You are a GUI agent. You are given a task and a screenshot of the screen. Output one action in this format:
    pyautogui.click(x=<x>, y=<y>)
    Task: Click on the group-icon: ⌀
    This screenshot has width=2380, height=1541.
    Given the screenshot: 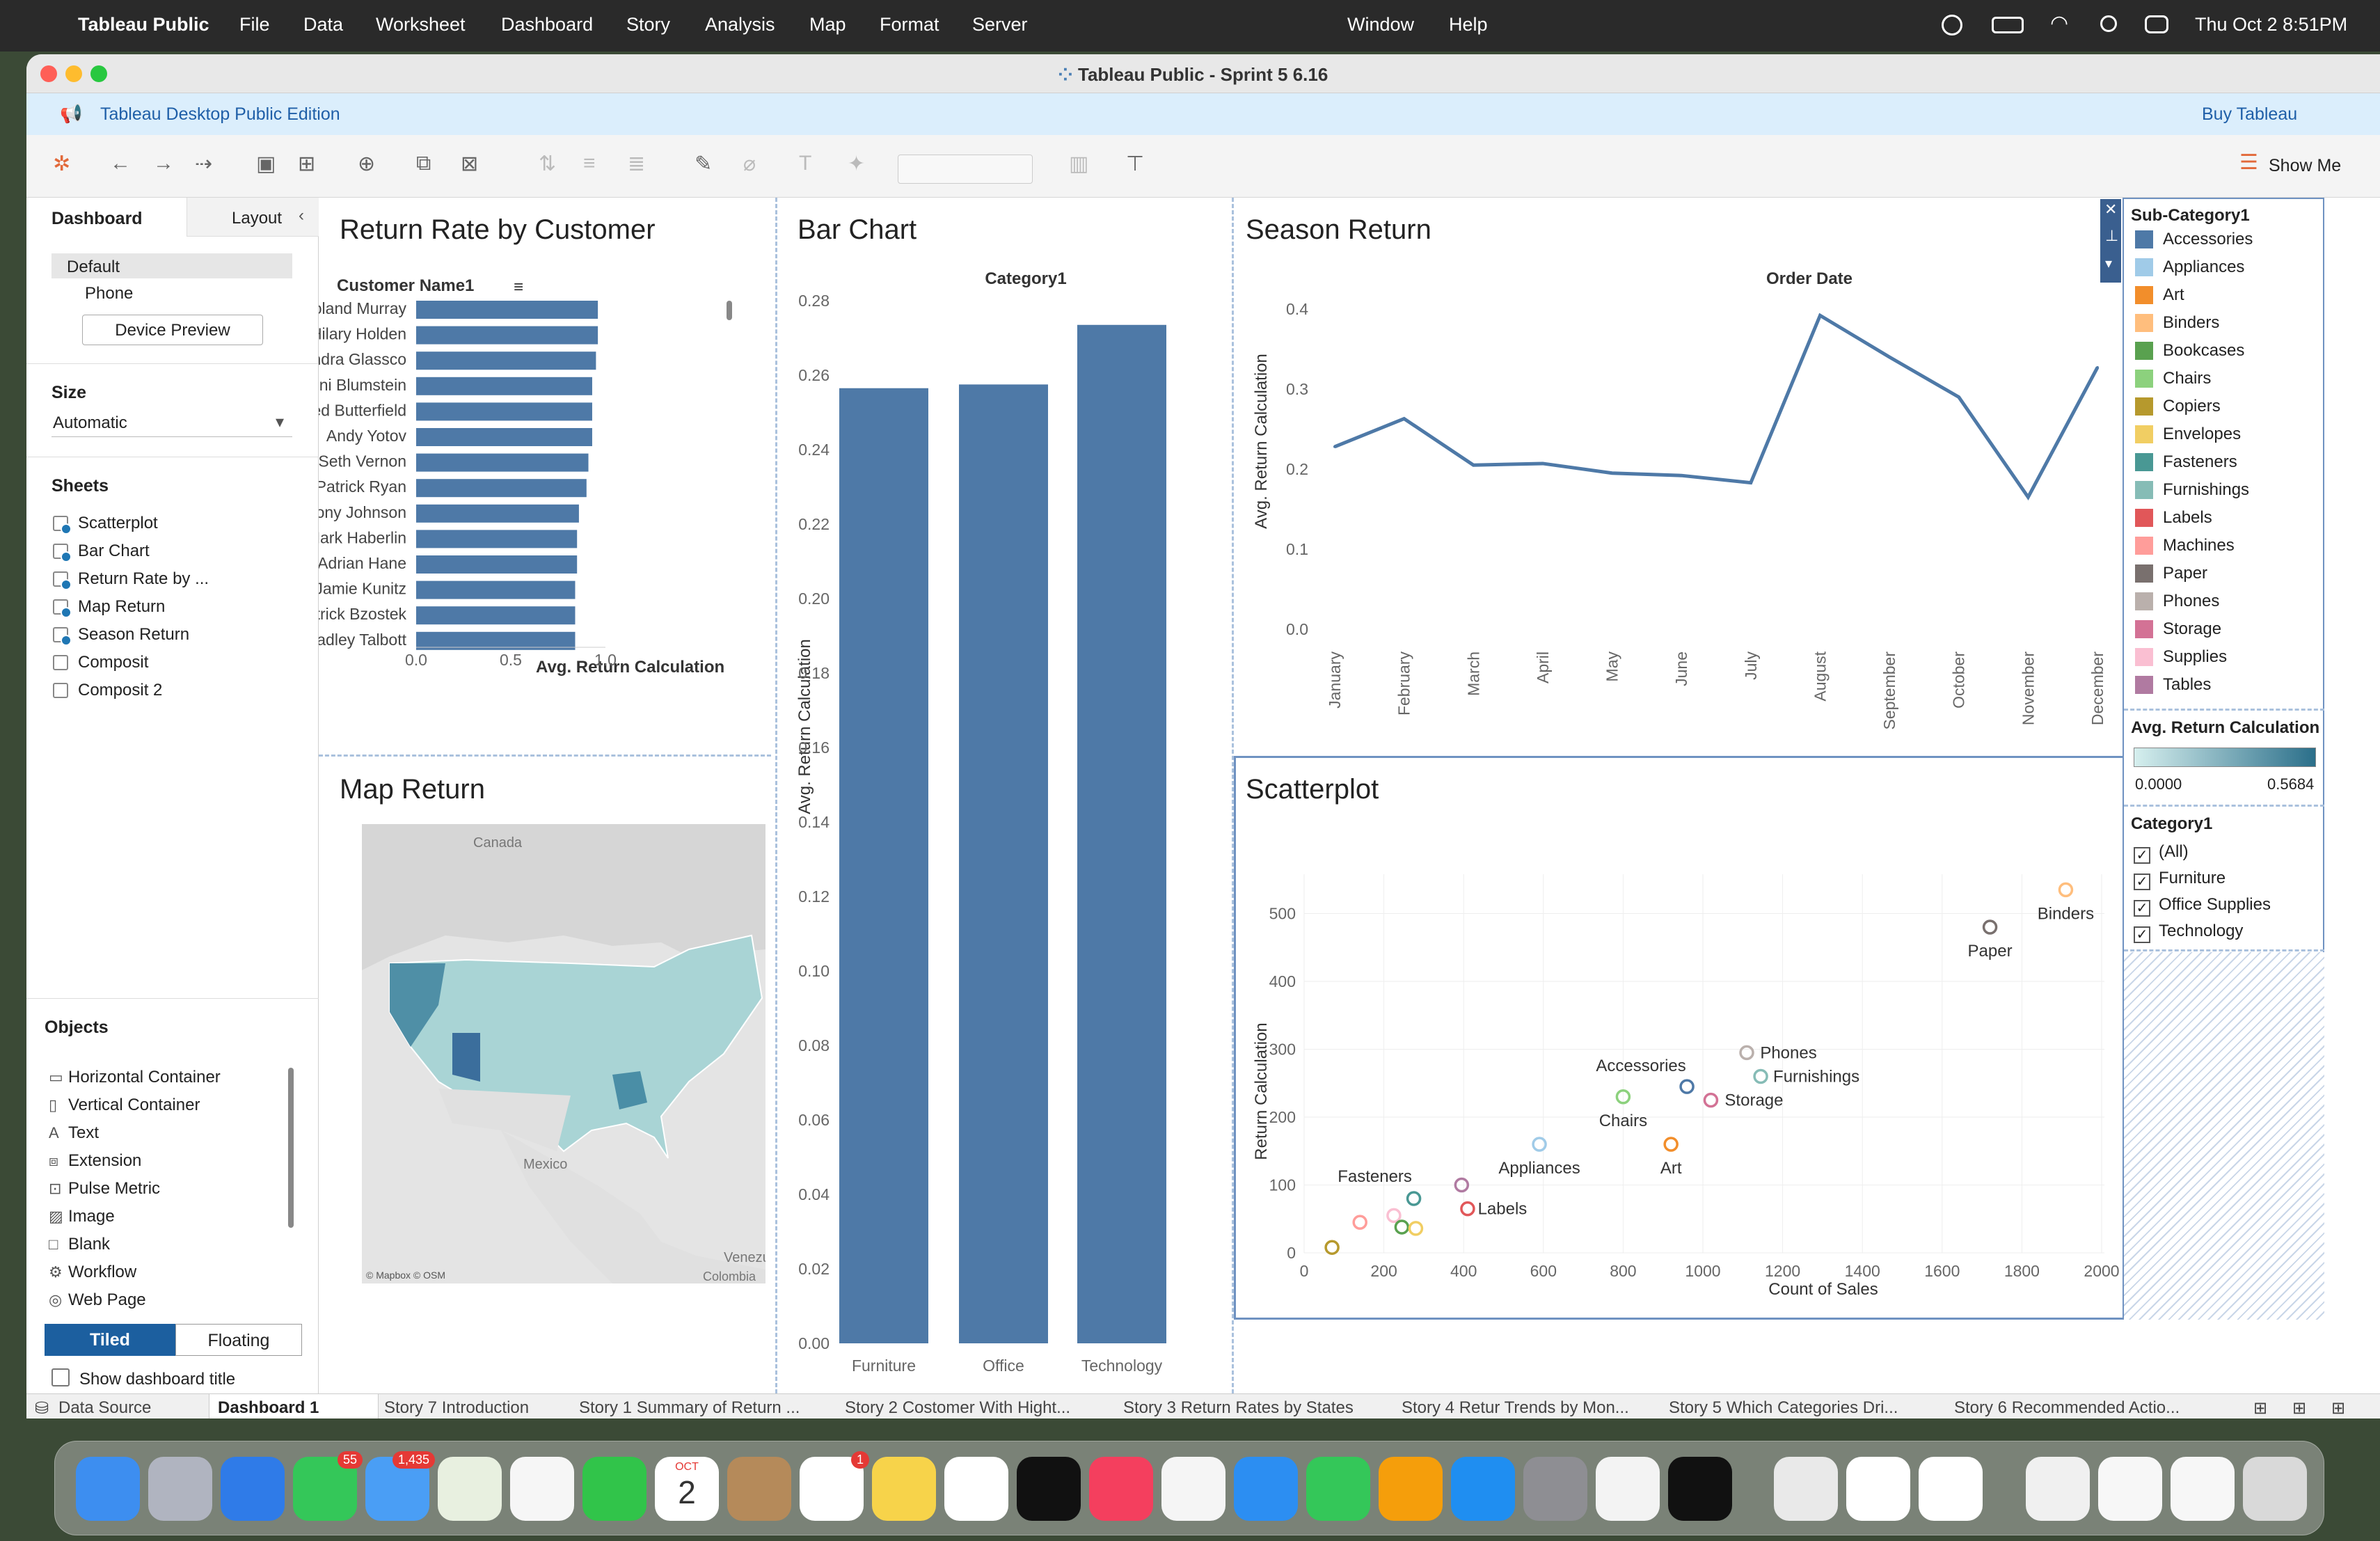 What is the action you would take?
    pyautogui.click(x=749, y=166)
    